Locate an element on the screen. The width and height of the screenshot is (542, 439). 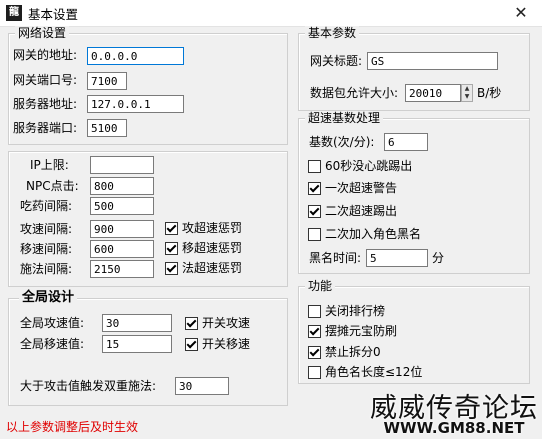
server-port-input: 5100 is located at coordinates (107, 128).